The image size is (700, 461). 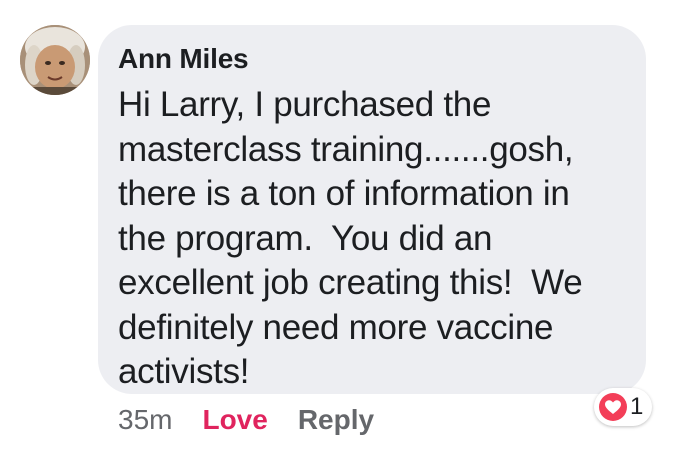 What do you see at coordinates (234, 420) in the screenshot?
I see `love-button: Love` at bounding box center [234, 420].